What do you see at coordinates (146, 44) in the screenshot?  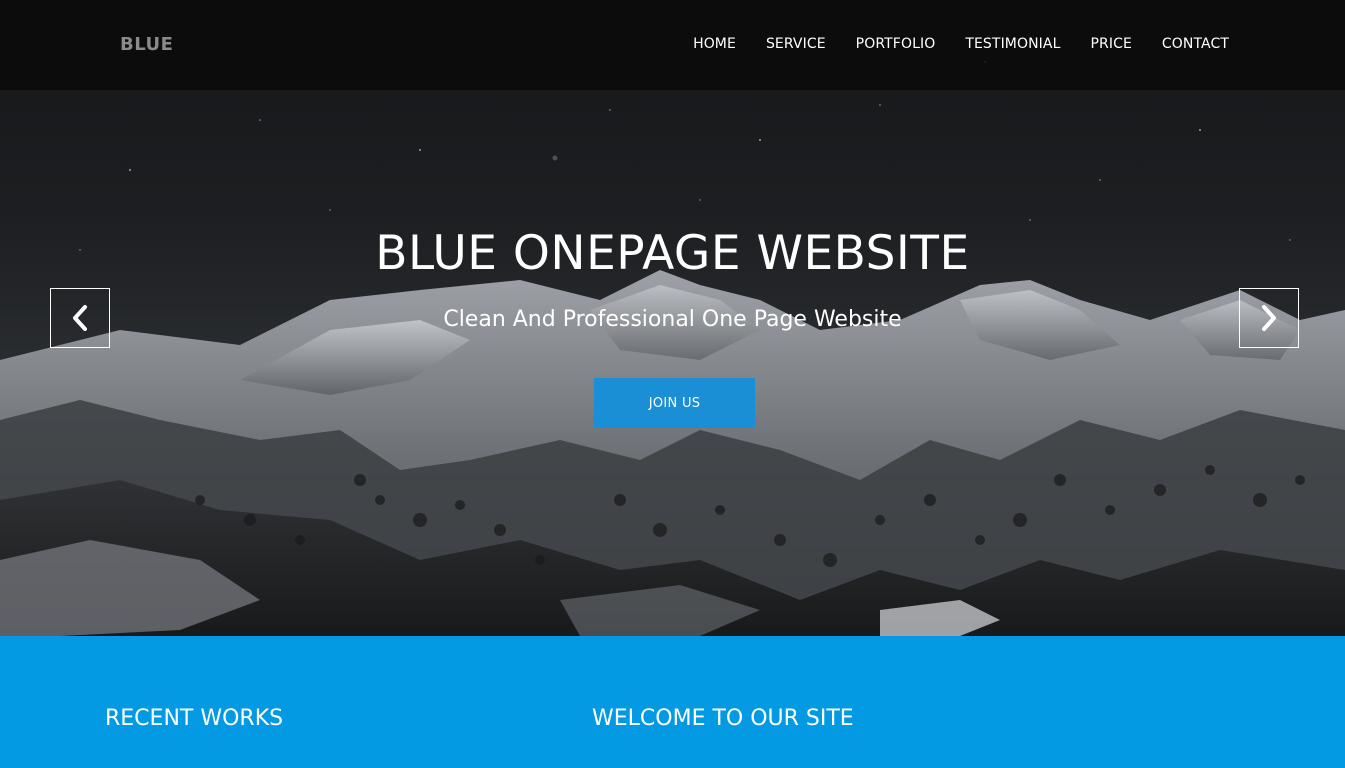 I see `brand-logo: BLUE` at bounding box center [146, 44].